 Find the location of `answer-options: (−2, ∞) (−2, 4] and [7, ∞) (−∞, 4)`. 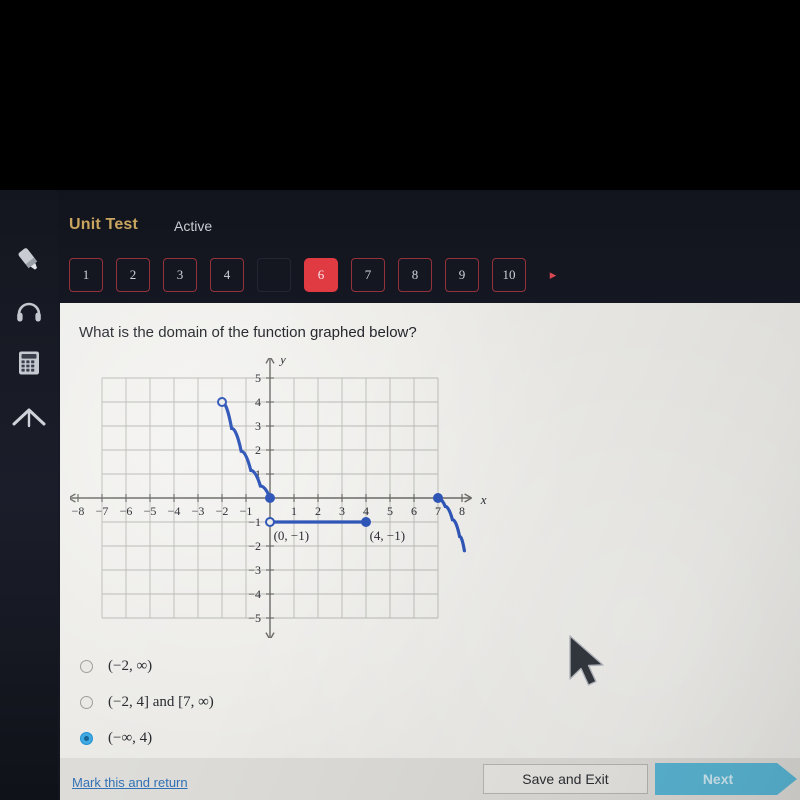

answer-options: (−2, ∞) (−2, 4] and [7, ∞) (−∞, 4) is located at coordinates (284, 702).